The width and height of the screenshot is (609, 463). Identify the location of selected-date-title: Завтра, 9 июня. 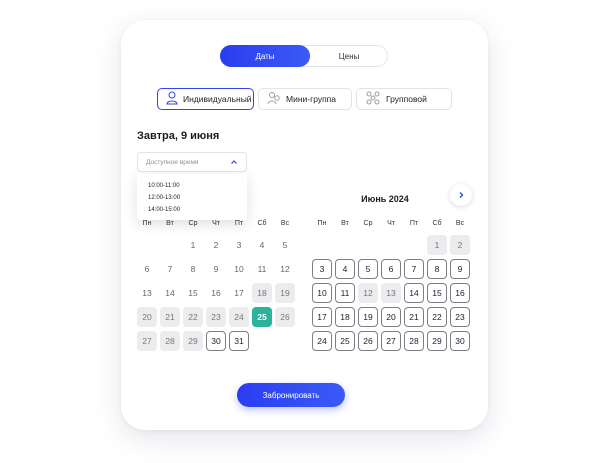
(178, 136).